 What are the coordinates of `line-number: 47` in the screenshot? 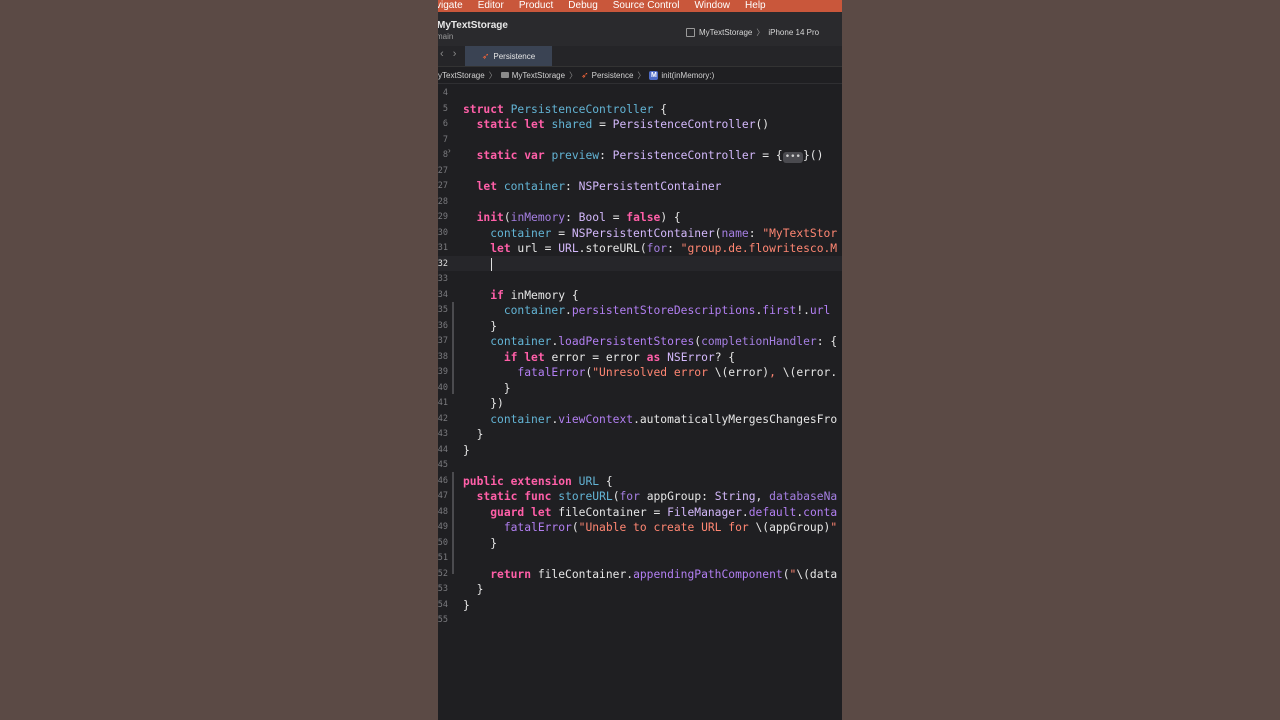 It's located at (443, 496).